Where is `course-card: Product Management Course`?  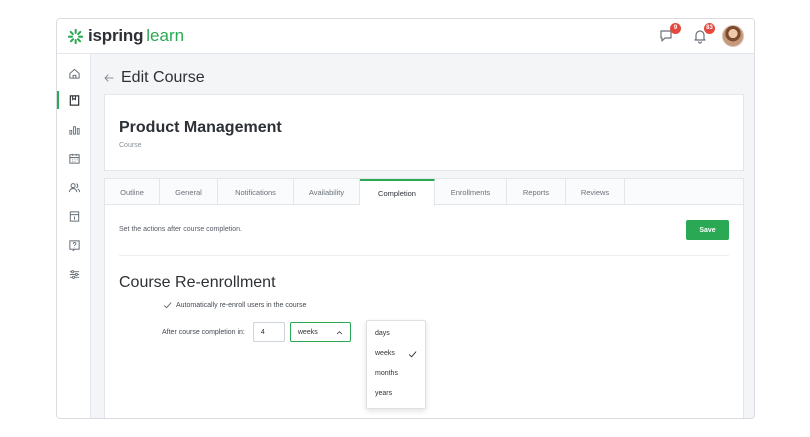 course-card: Product Management Course is located at coordinates (424, 132).